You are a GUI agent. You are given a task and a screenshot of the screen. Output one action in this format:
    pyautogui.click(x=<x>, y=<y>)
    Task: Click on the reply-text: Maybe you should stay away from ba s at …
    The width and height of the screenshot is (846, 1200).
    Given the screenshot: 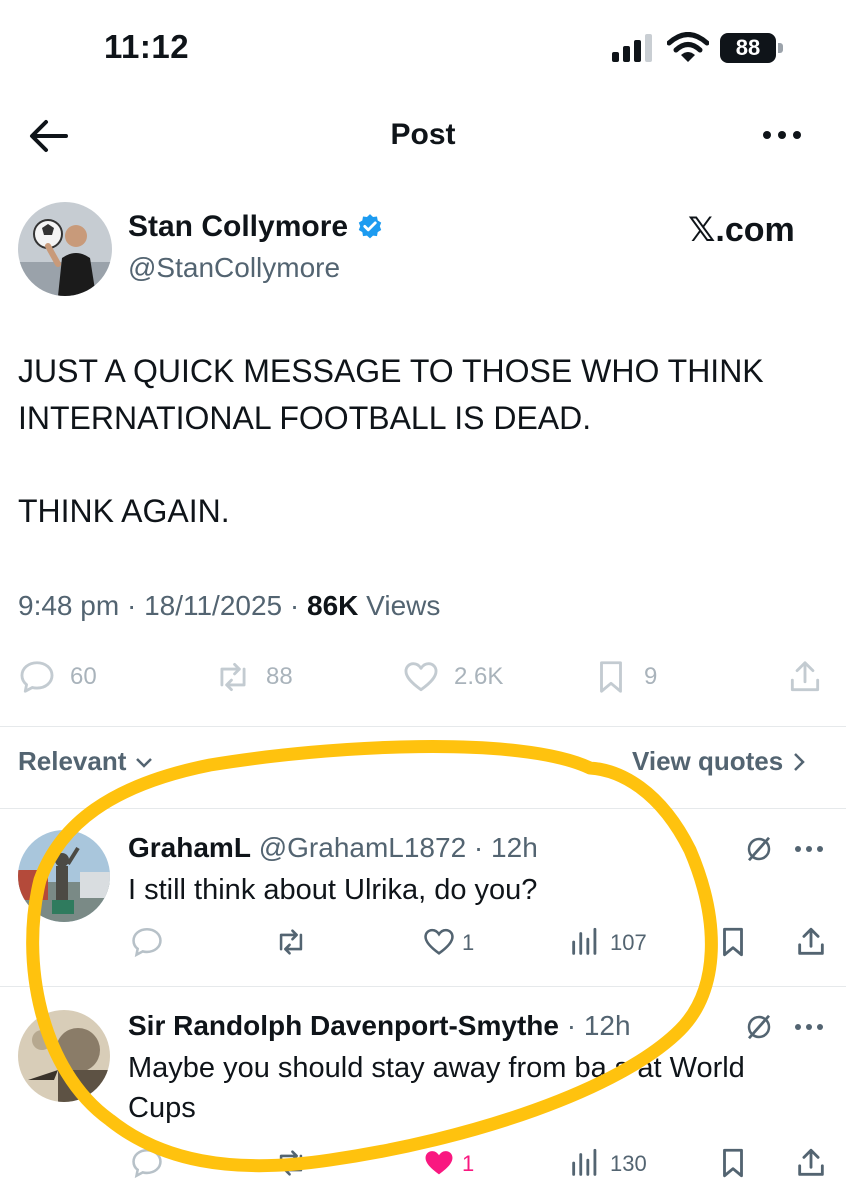 What is the action you would take?
    pyautogui.click(x=436, y=1088)
    